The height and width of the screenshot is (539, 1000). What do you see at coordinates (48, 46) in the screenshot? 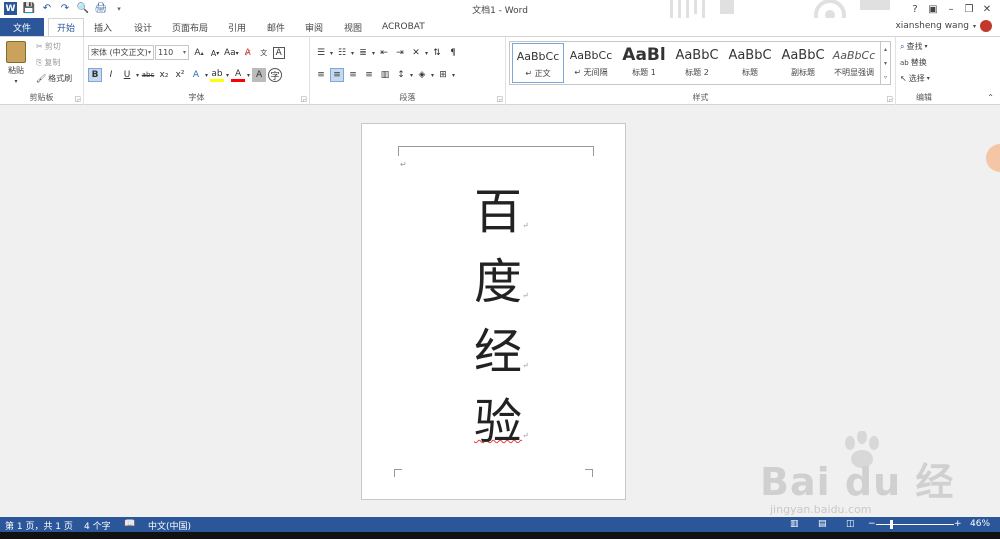
I see `cut-button: ✂ 剪切` at bounding box center [48, 46].